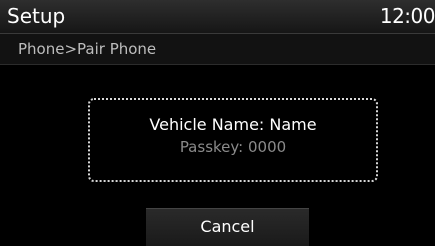  I want to click on cancel-button: Cancel, so click(227, 227).